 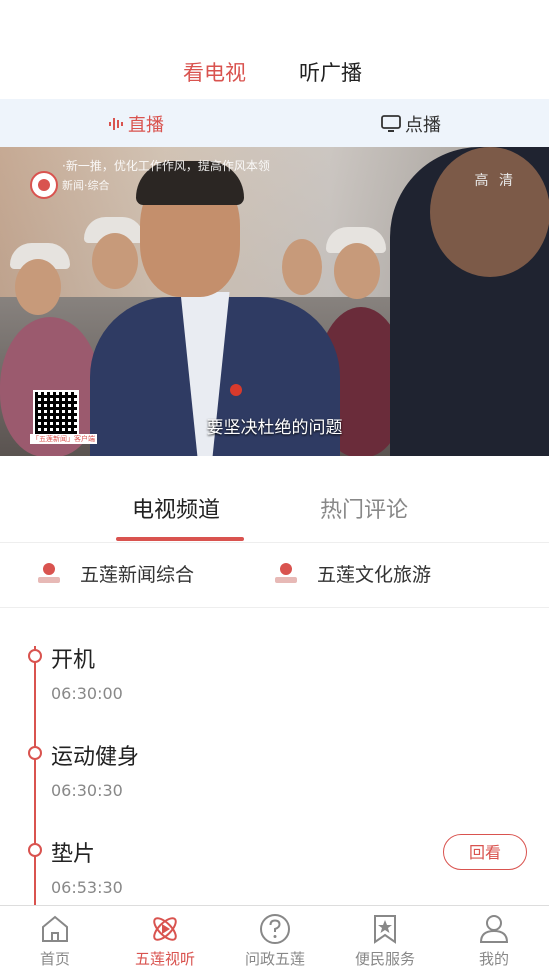 What do you see at coordinates (95, 757) in the screenshot?
I see `program-title: 运动健身` at bounding box center [95, 757].